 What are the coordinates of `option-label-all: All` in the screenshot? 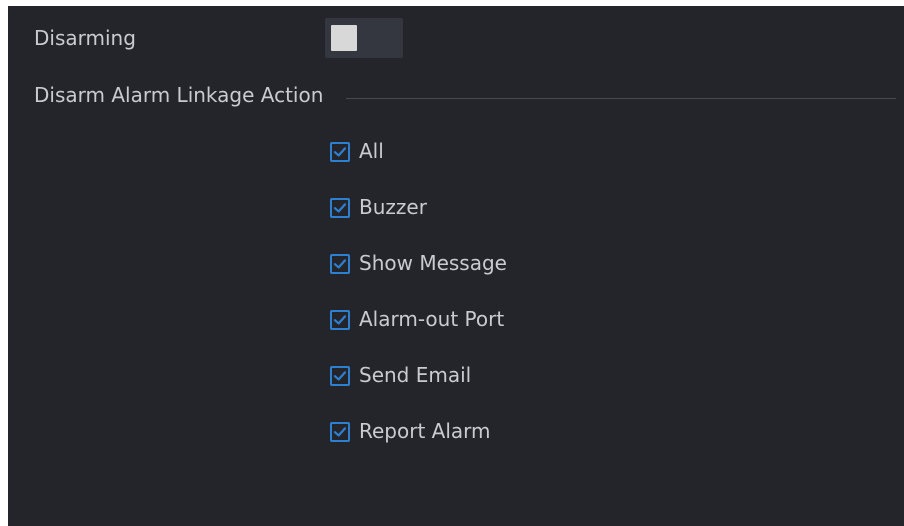 It's located at (371, 151).